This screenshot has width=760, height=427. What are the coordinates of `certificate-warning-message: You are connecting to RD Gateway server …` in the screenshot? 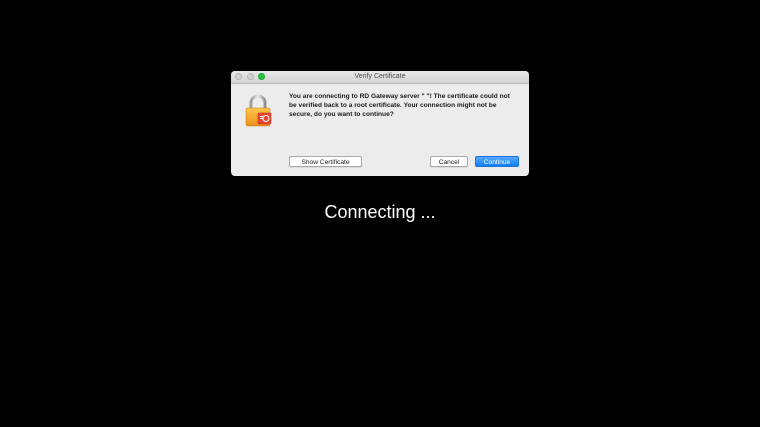 It's located at (399, 105).